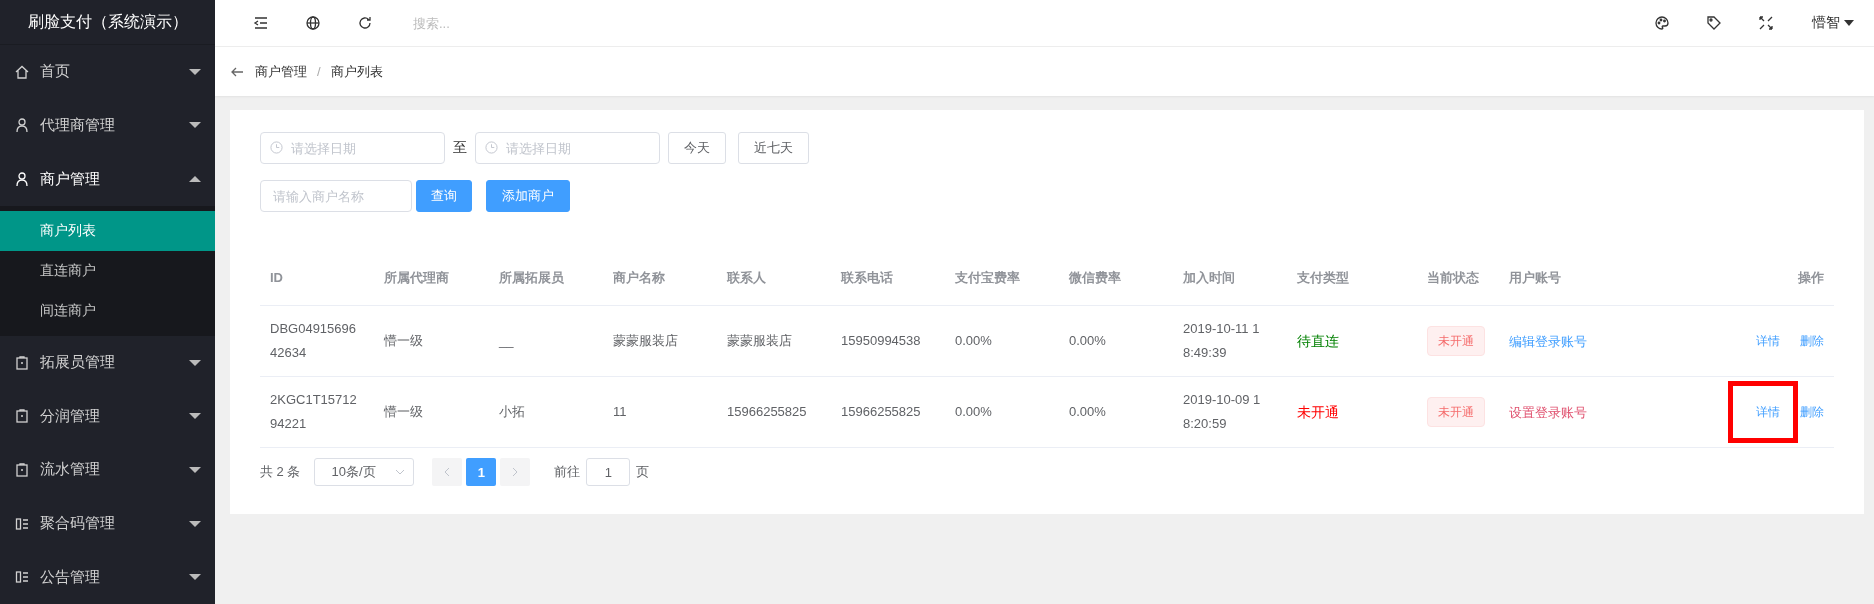 This screenshot has width=1874, height=604. What do you see at coordinates (1209, 277) in the screenshot?
I see `column-header: 加入时间` at bounding box center [1209, 277].